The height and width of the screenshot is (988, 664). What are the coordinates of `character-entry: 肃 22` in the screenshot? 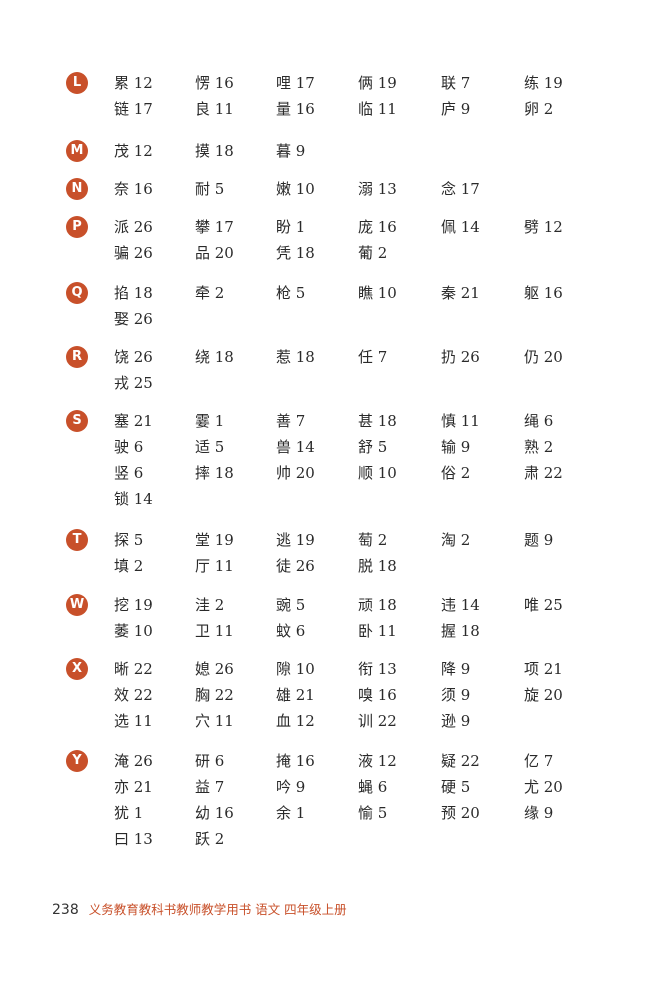 It's located at (543, 473).